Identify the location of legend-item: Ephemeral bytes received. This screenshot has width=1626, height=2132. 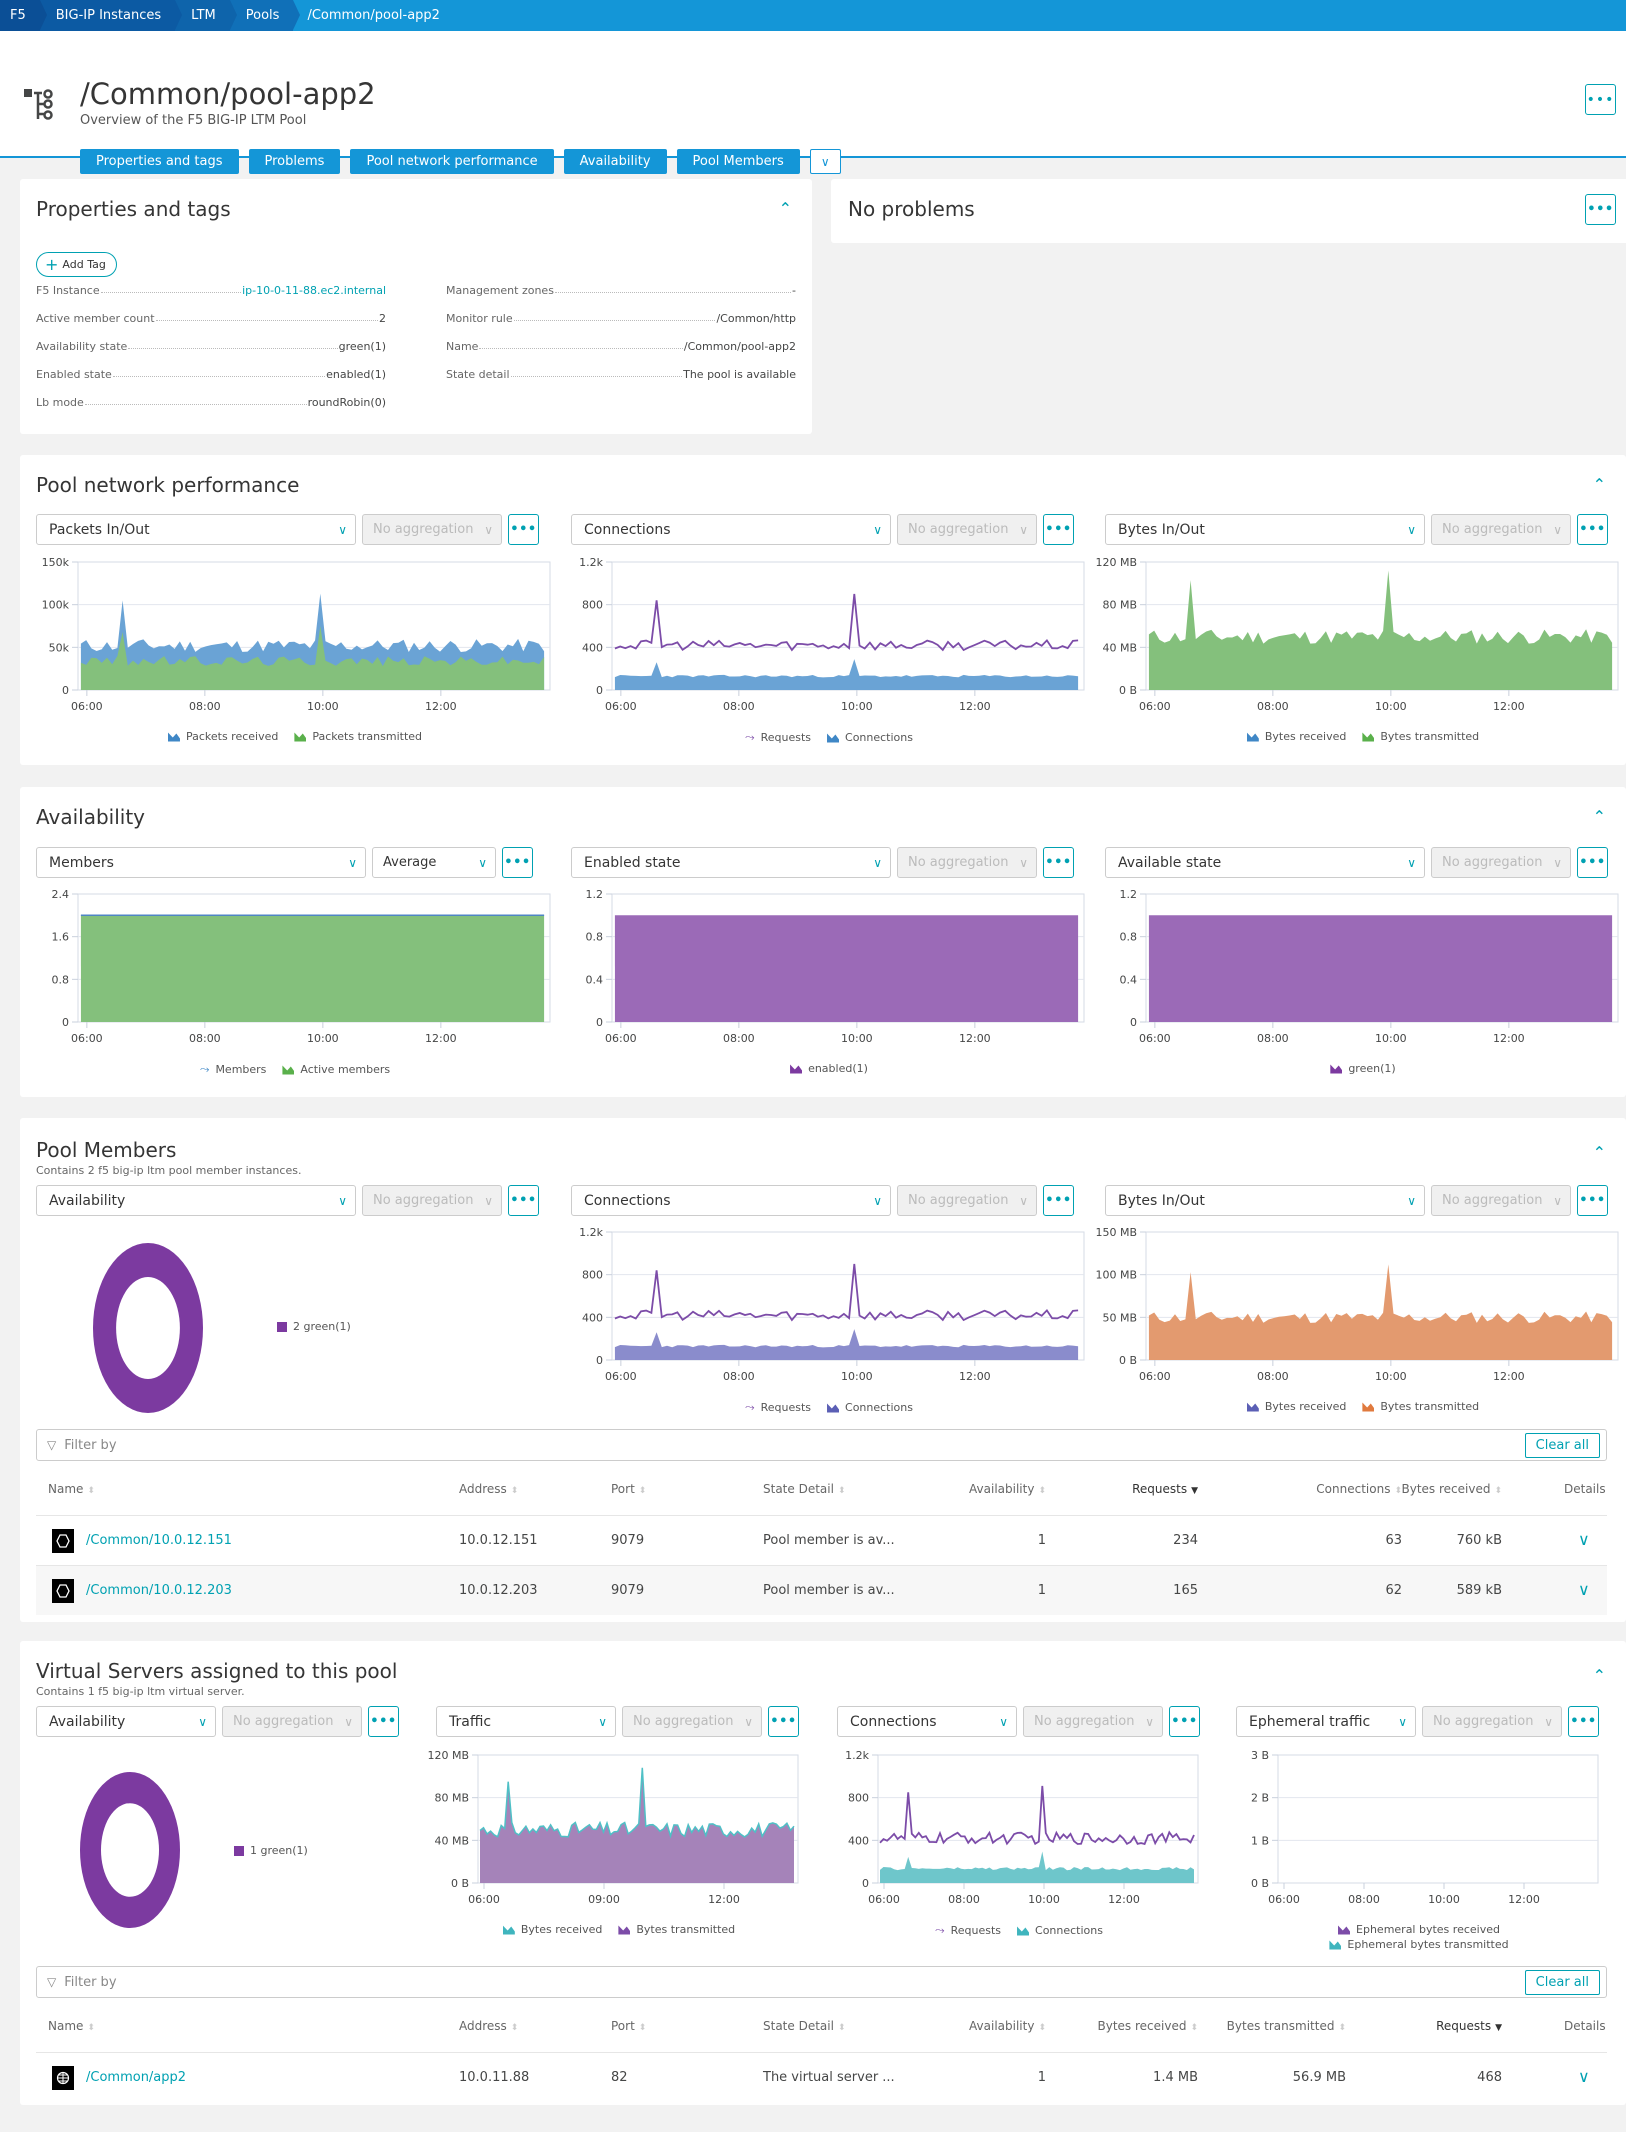
(1419, 1929).